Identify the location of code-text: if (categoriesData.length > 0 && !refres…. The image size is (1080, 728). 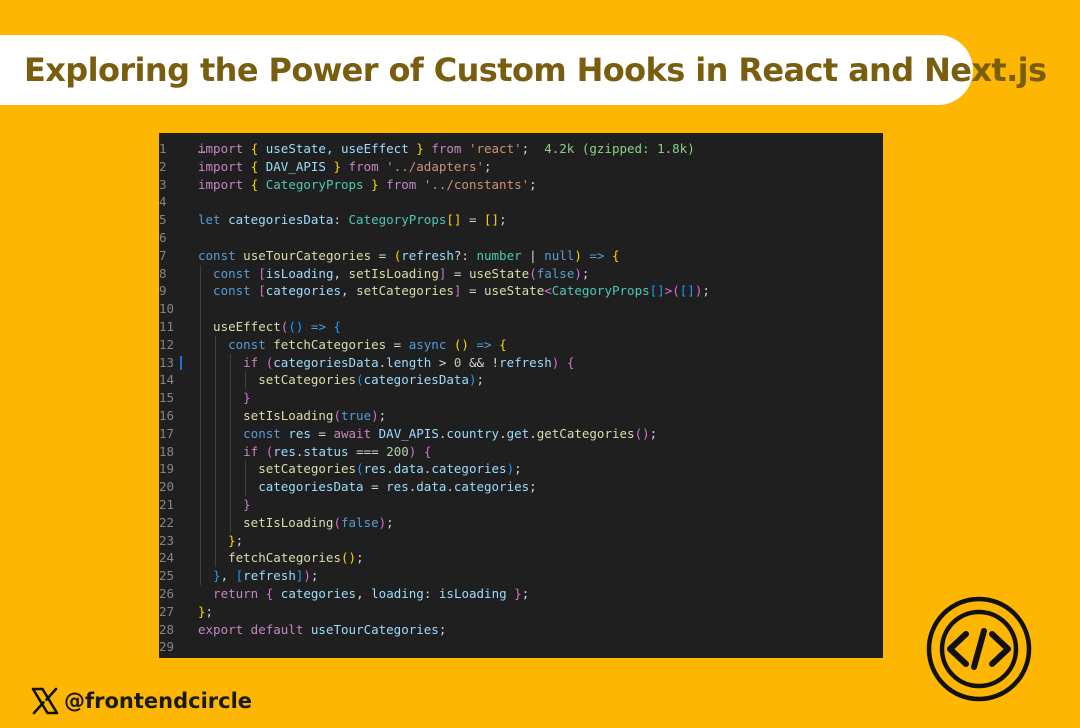
(386, 363).